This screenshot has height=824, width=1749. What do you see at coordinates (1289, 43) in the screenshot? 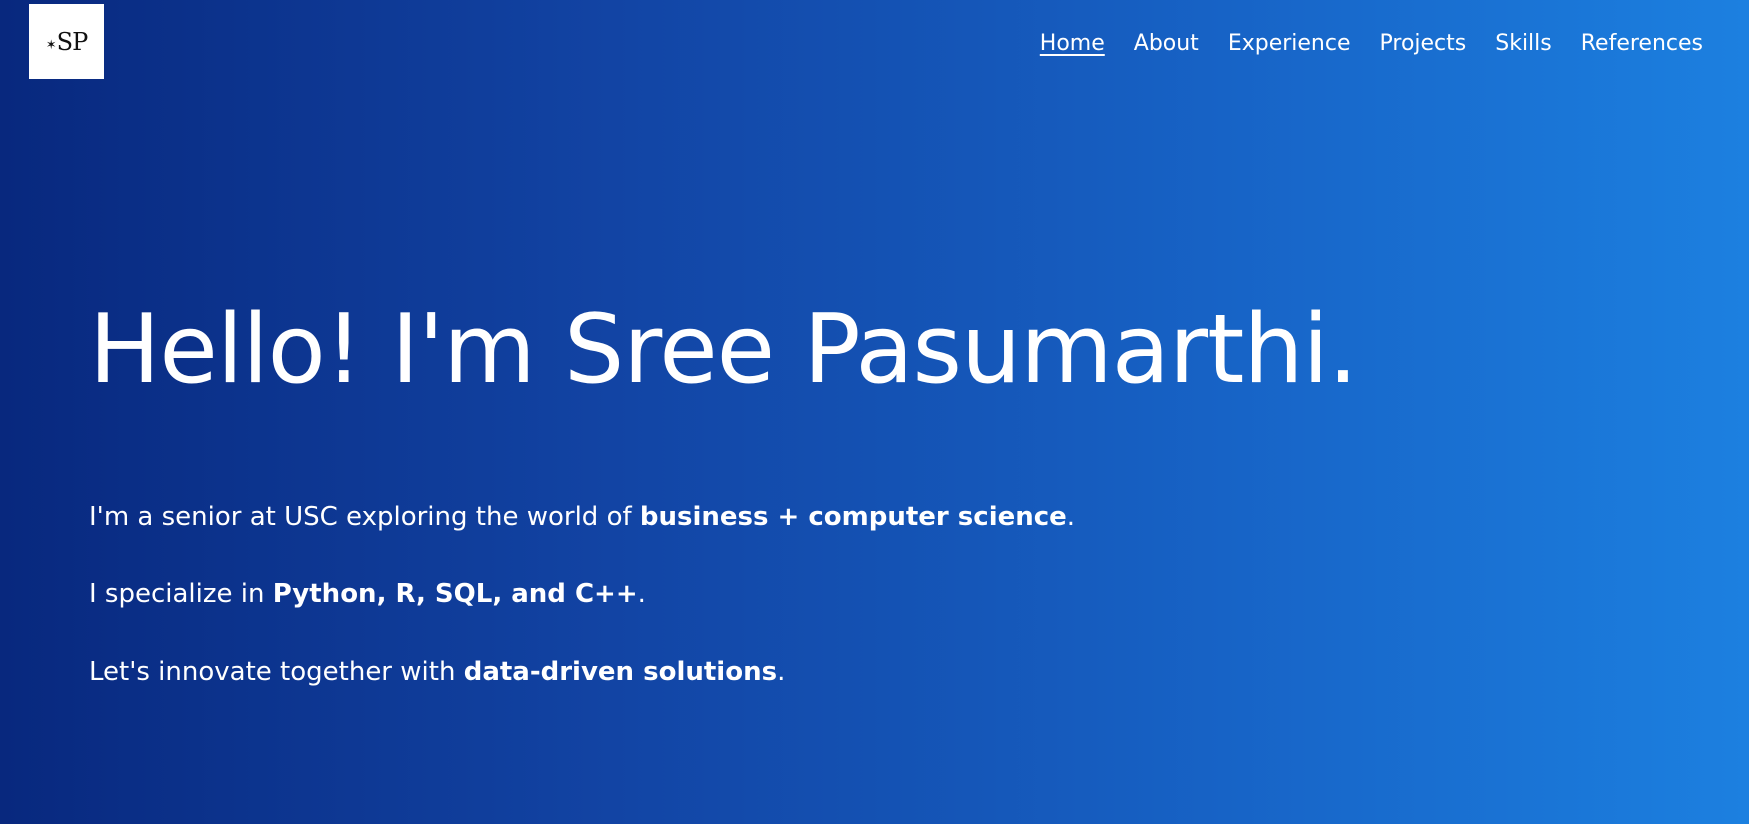
I see `nav-link-experience: Experience` at bounding box center [1289, 43].